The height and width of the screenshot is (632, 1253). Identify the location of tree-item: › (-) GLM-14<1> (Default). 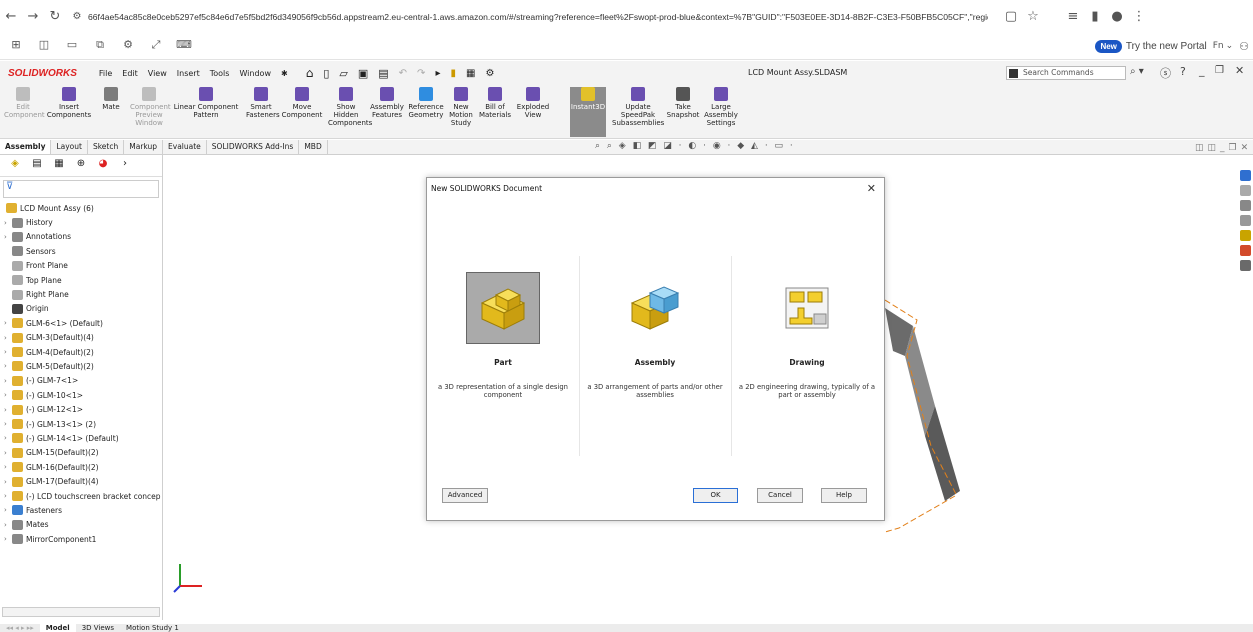
(81, 438).